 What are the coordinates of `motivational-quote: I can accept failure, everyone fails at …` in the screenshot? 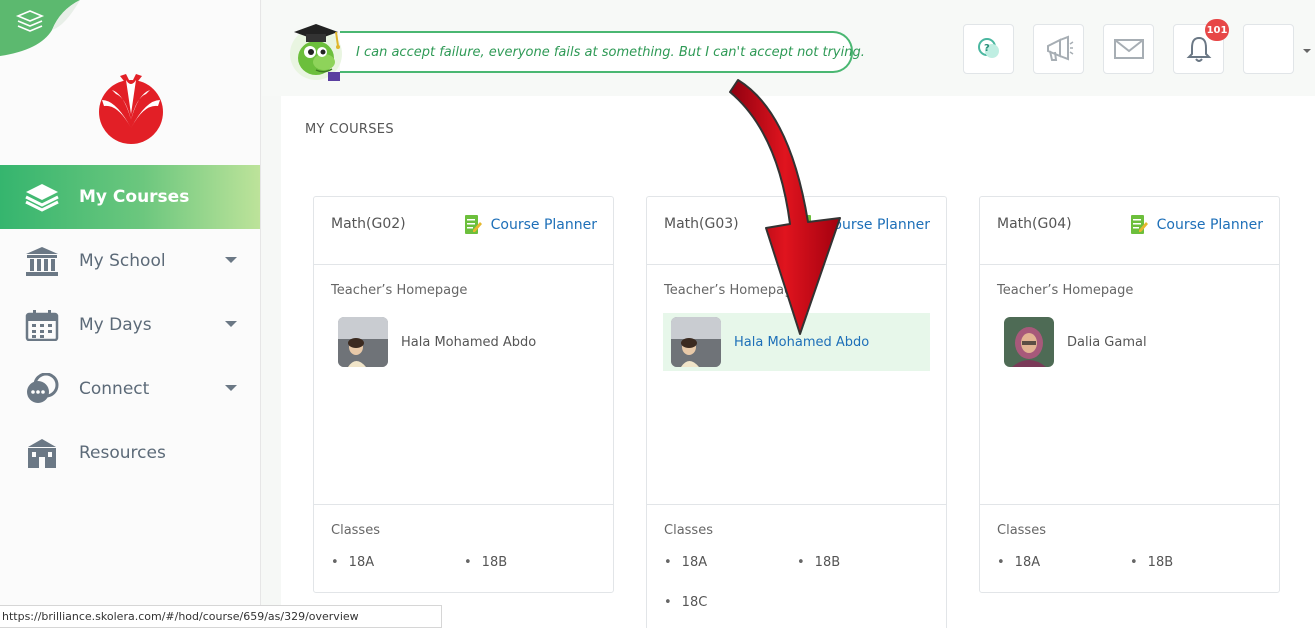 It's located at (610, 52).